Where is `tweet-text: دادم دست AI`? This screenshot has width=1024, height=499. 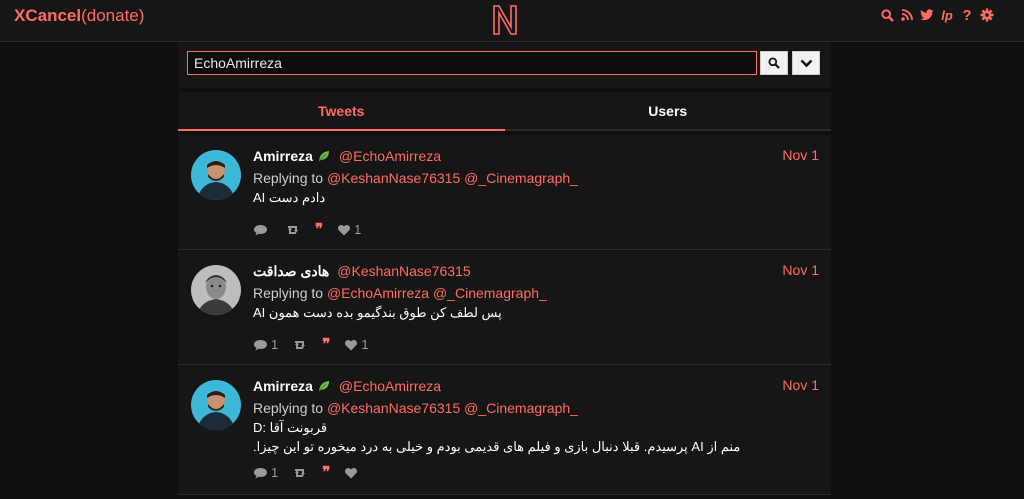 tweet-text: دادم دست AI is located at coordinates (289, 197).